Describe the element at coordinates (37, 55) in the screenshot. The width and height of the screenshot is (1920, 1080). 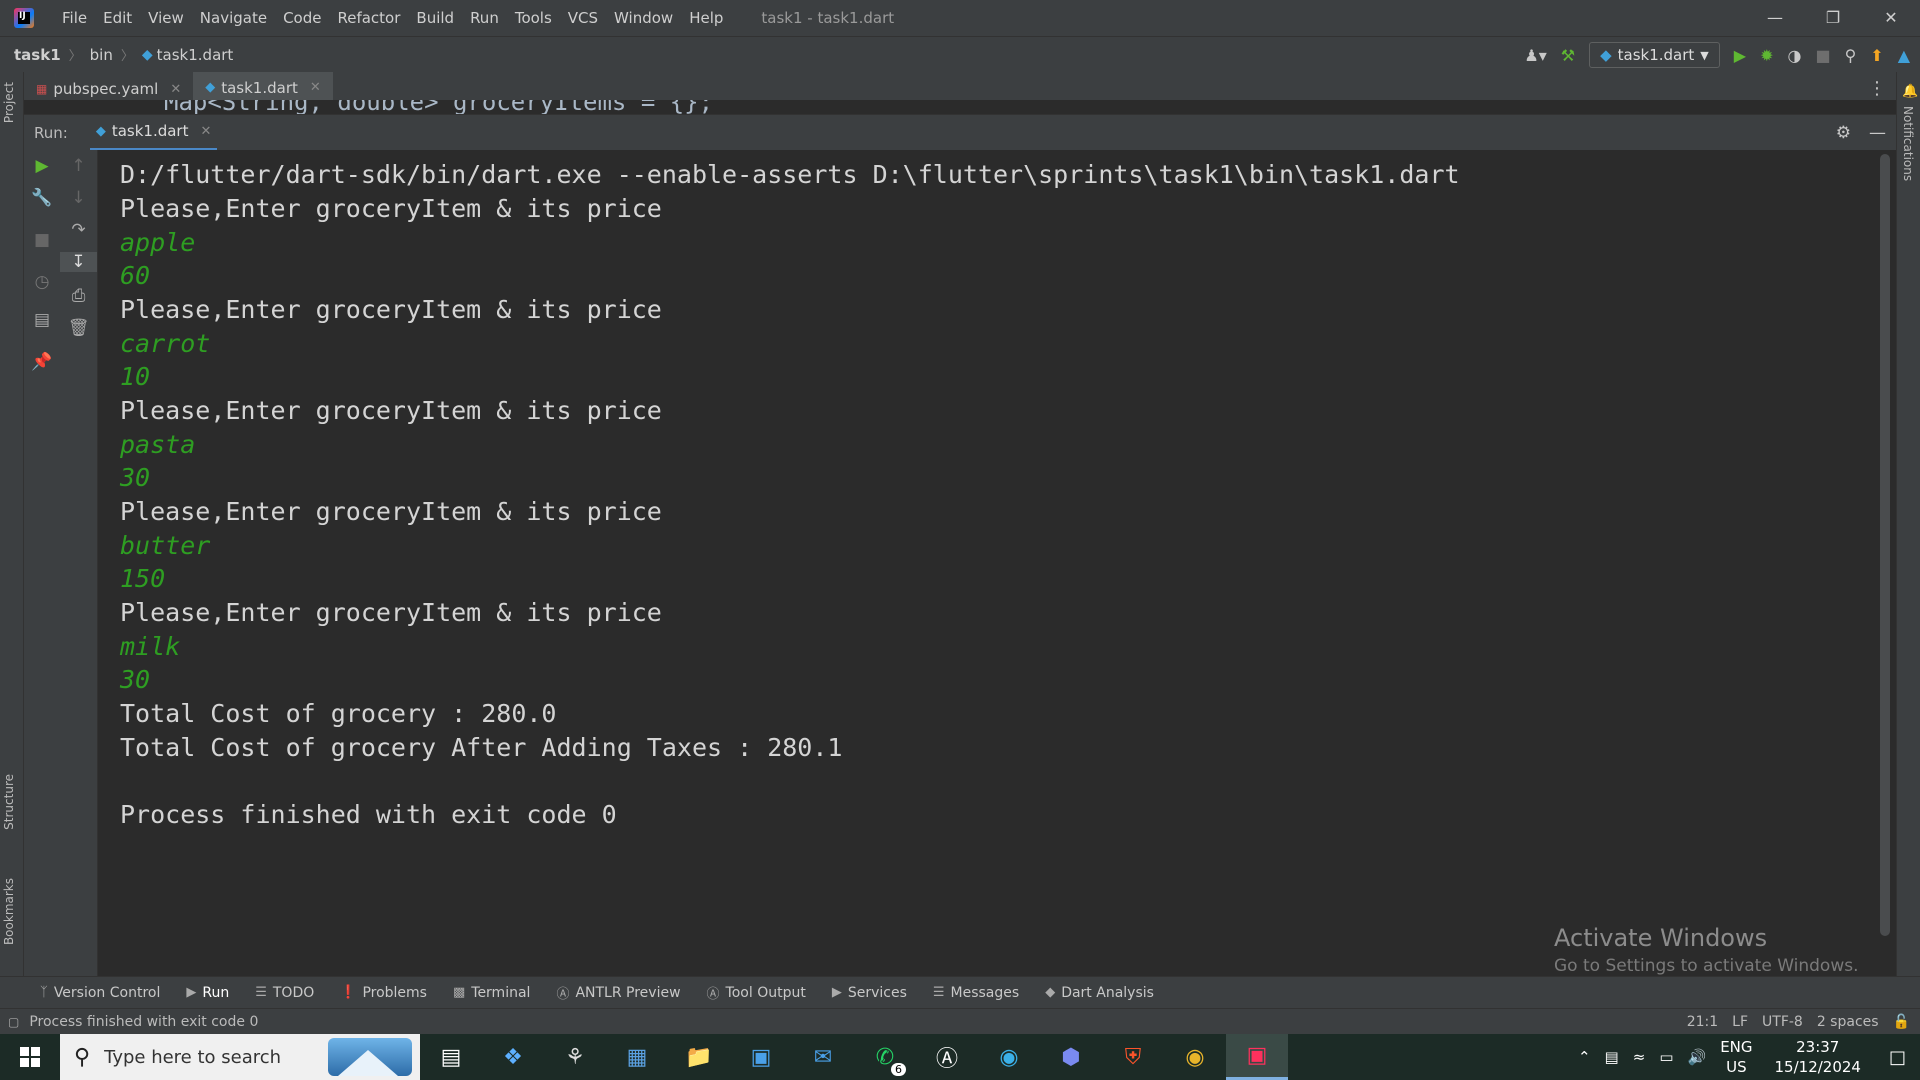
I see `breadcrumb-project: task1` at that location.